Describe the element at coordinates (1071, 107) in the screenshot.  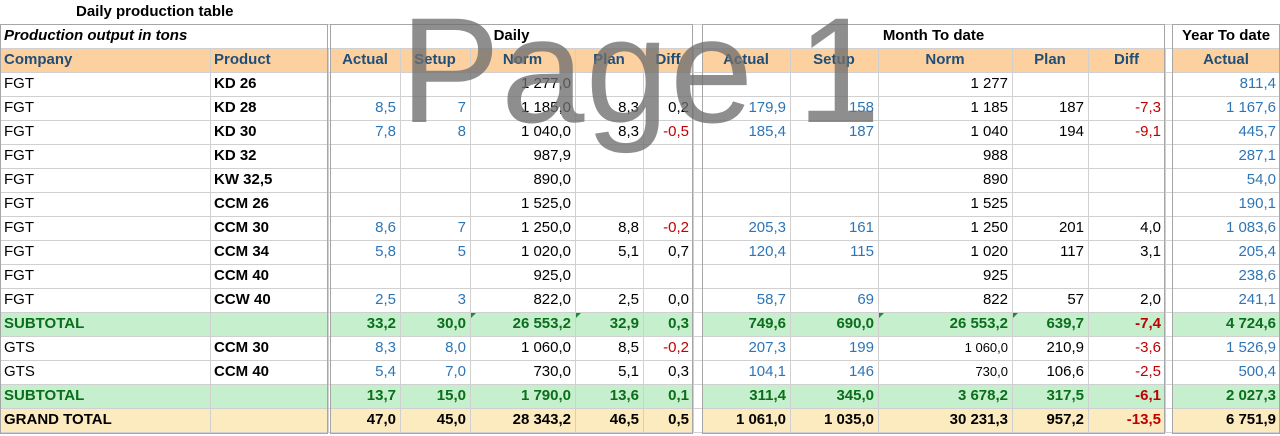
I see `m-plan-cell: 187` at that location.